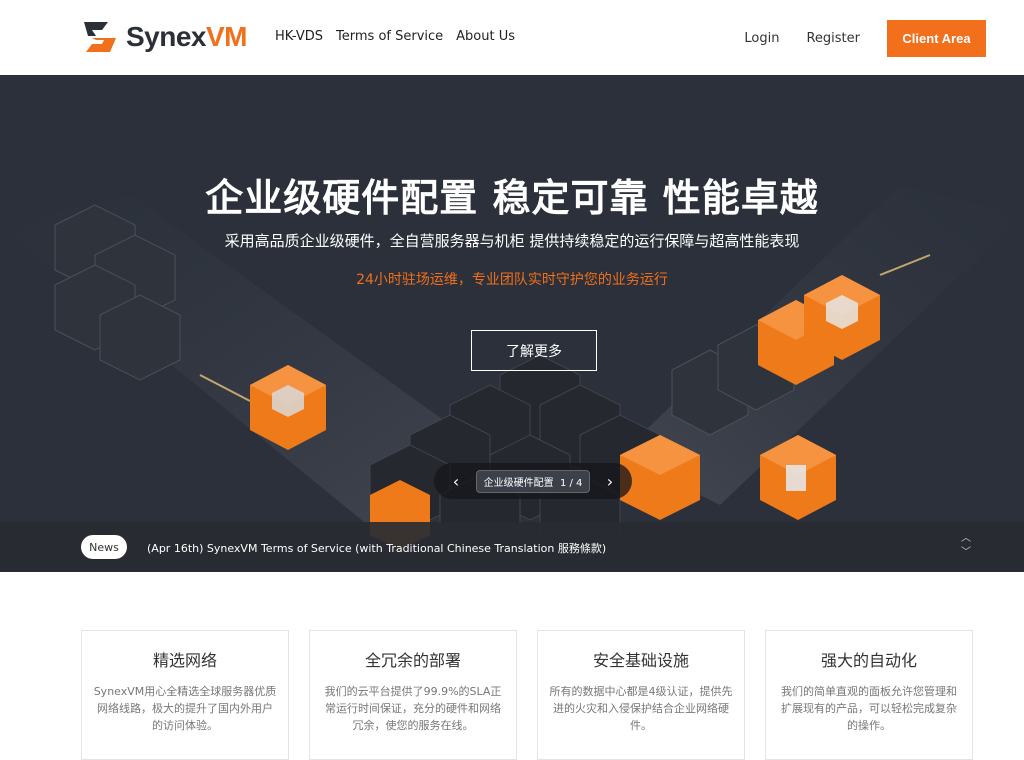 This screenshot has height=760, width=1024. I want to click on nav-about-us: About Us, so click(485, 36).